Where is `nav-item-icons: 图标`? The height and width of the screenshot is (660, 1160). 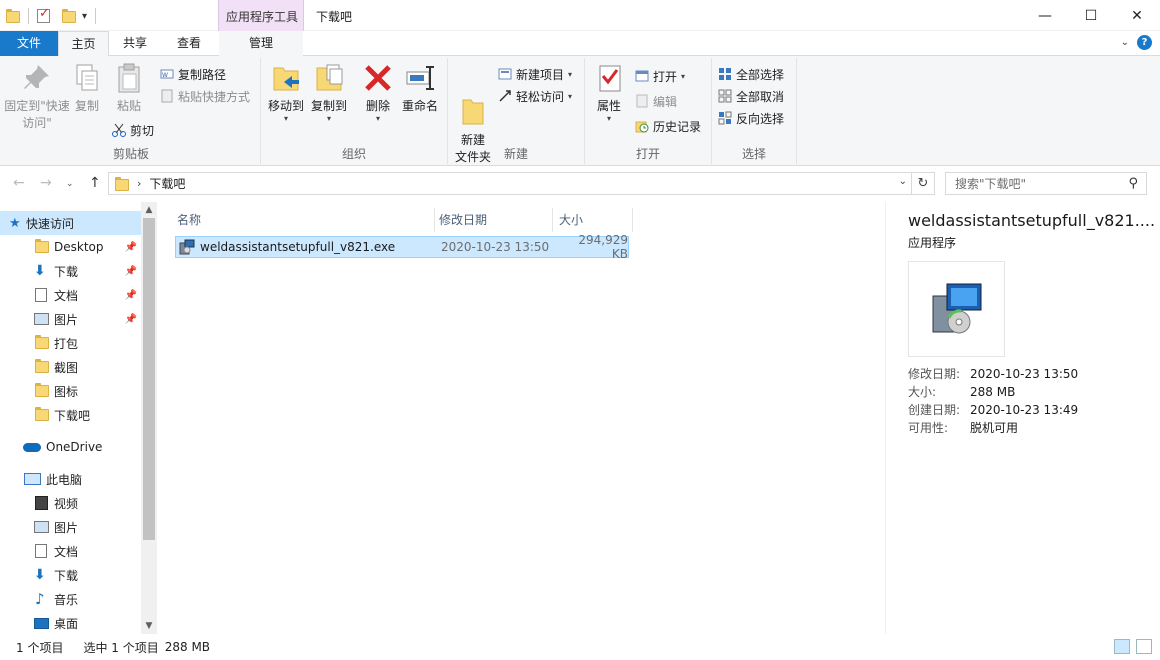
nav-item-icons: 图标 is located at coordinates (70, 391).